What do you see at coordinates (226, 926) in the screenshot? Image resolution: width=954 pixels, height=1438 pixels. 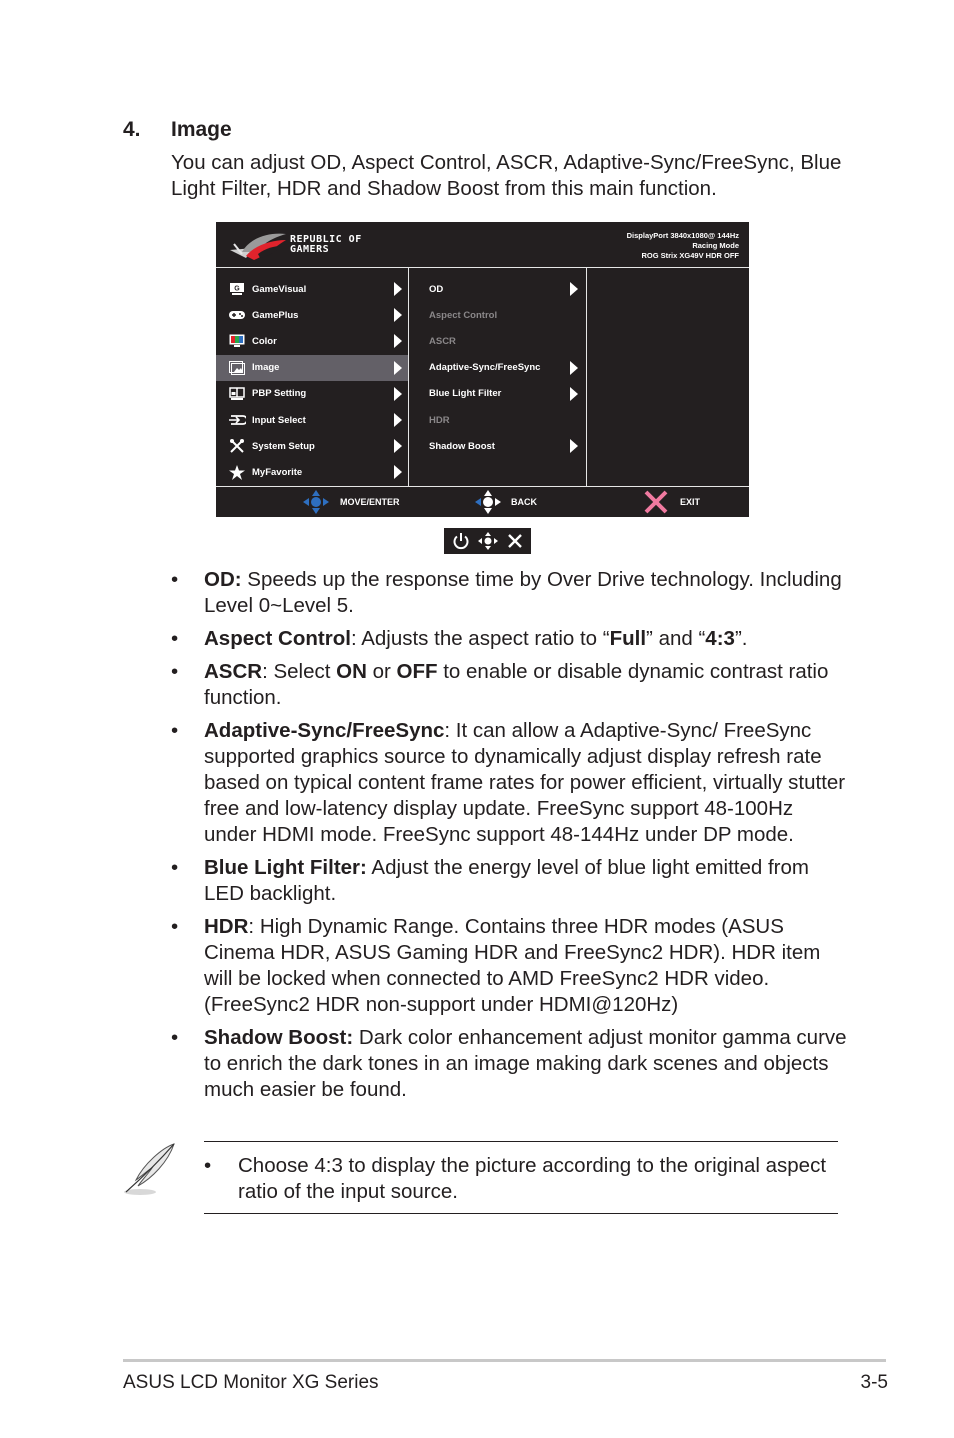 I see `feature-term: HDR` at bounding box center [226, 926].